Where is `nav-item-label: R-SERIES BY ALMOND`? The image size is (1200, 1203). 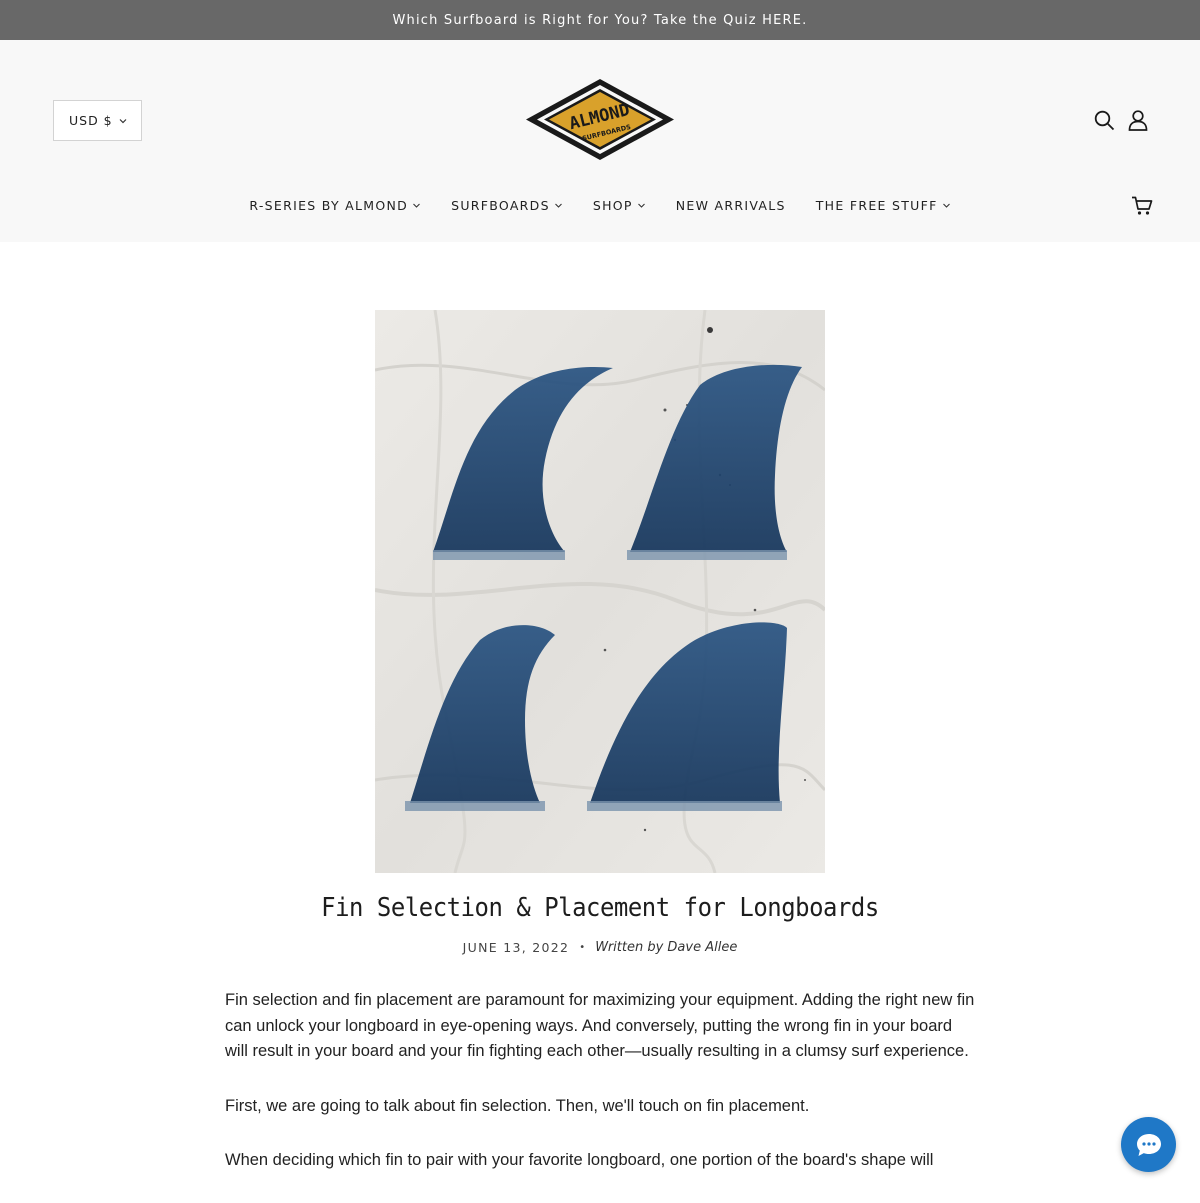 nav-item-label: R-SERIES BY ALMOND is located at coordinates (329, 205).